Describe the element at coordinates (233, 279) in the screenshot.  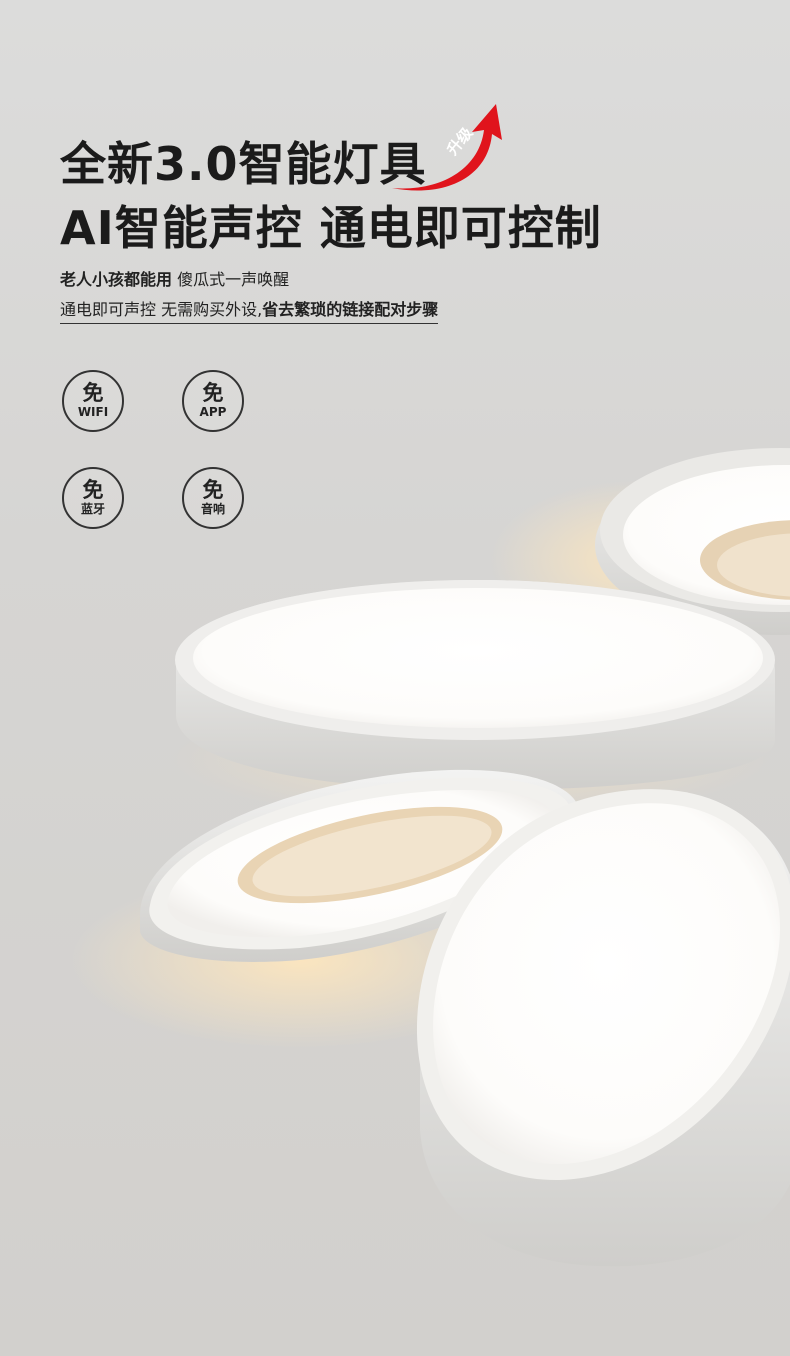
I see `subheadline-text: 傻瓜式一声唤醒` at that location.